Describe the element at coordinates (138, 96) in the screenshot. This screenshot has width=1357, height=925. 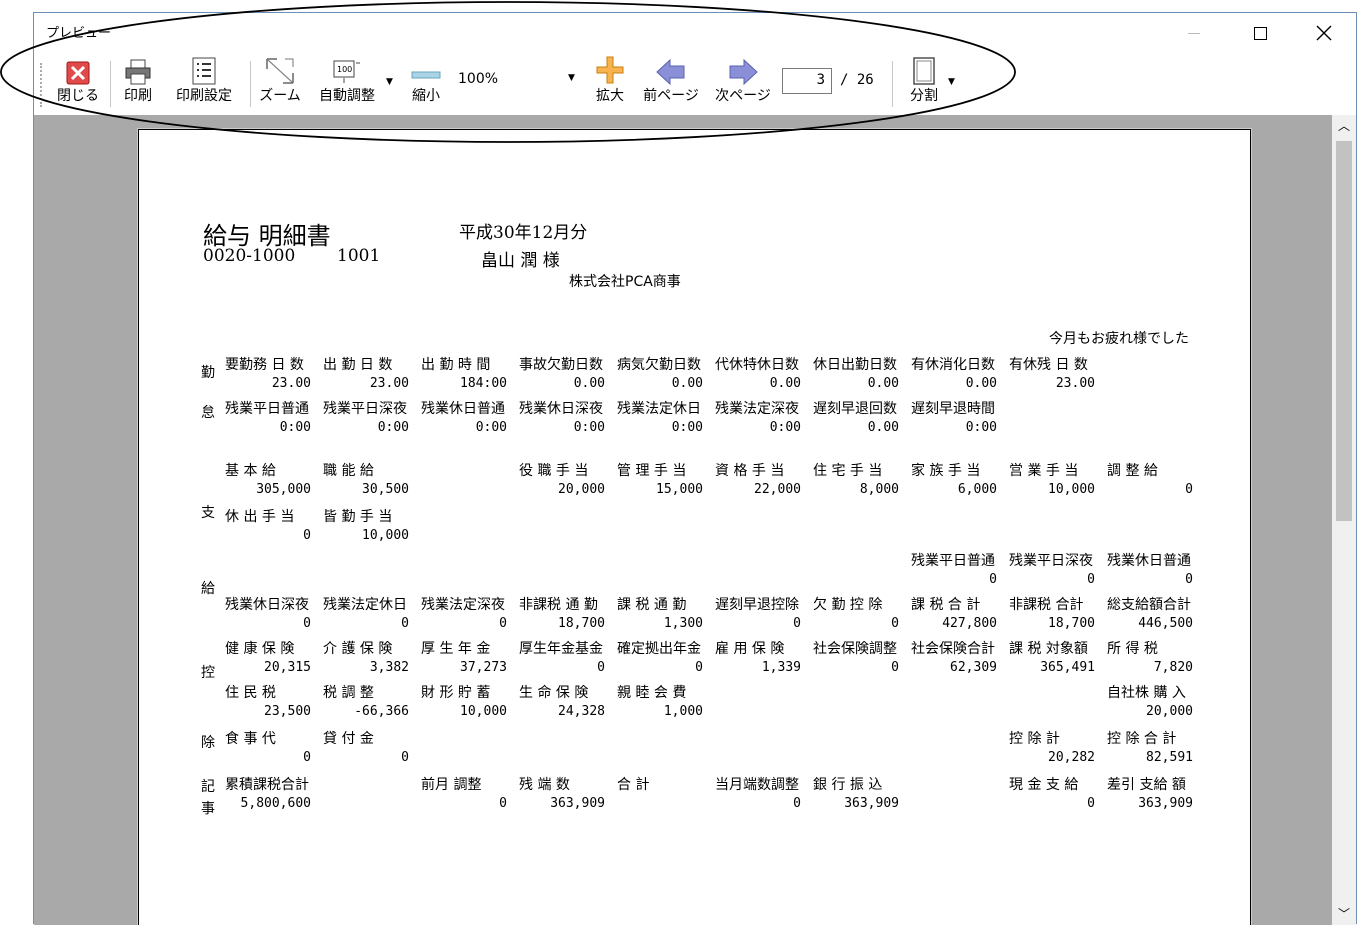
I see `print-label: 印刷` at that location.